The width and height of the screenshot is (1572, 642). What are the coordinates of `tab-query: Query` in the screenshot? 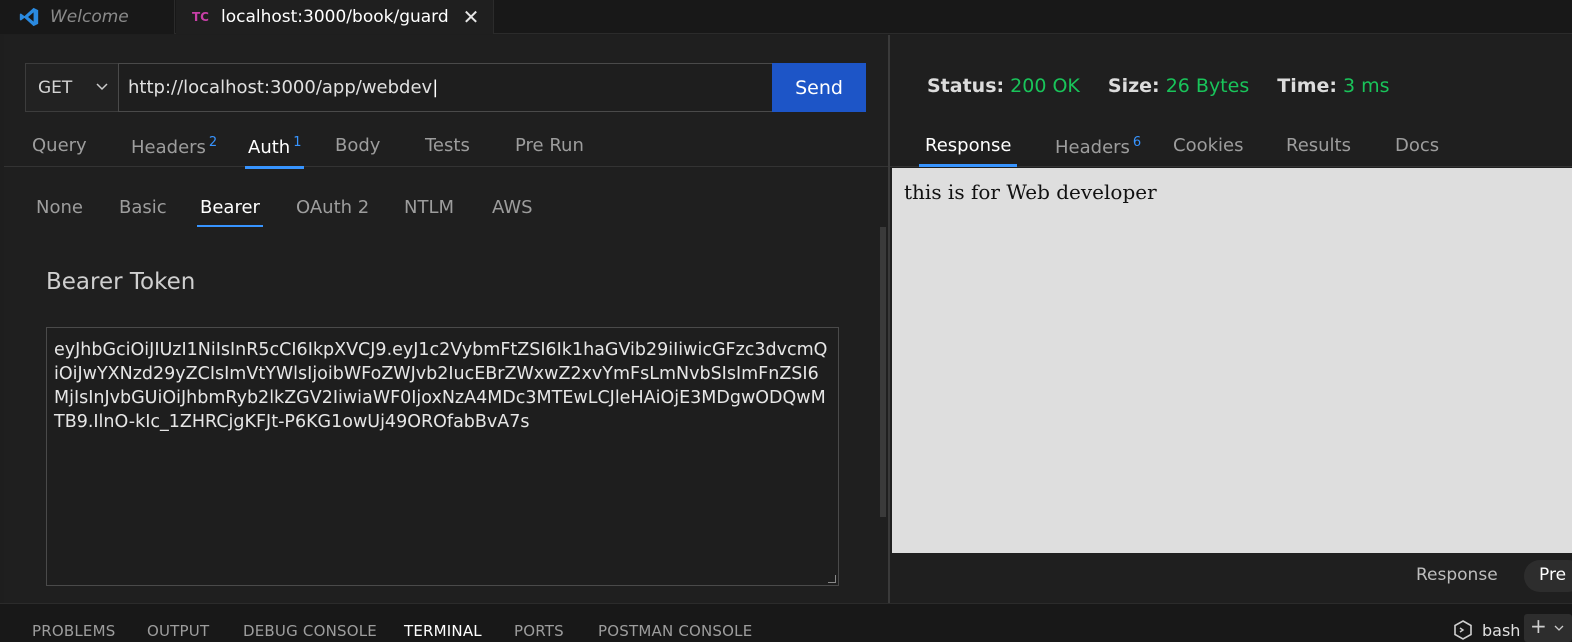 It's located at (59, 145).